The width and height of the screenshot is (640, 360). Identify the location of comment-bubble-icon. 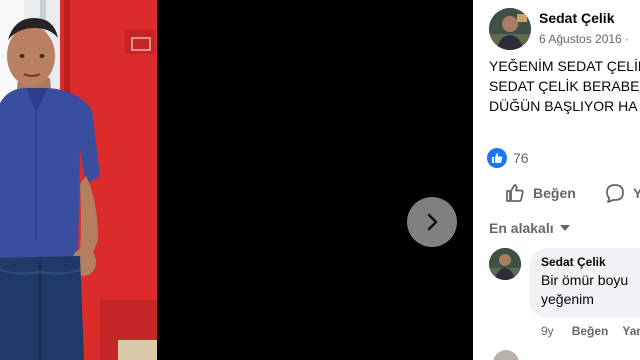
(615, 193).